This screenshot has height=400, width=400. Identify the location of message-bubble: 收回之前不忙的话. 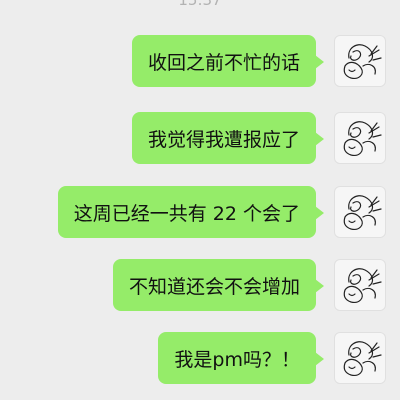
(228, 61).